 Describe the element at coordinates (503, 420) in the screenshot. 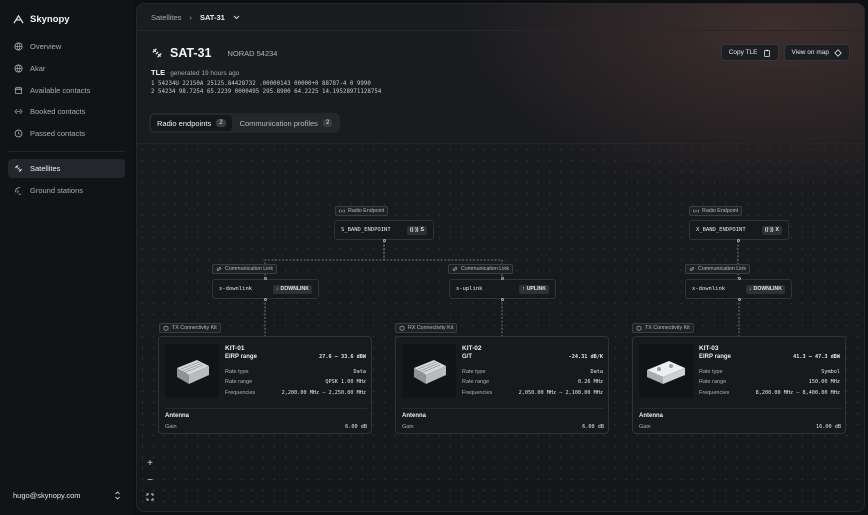

I see `kit-antenna: Antenna Gain 6.00 dB` at that location.